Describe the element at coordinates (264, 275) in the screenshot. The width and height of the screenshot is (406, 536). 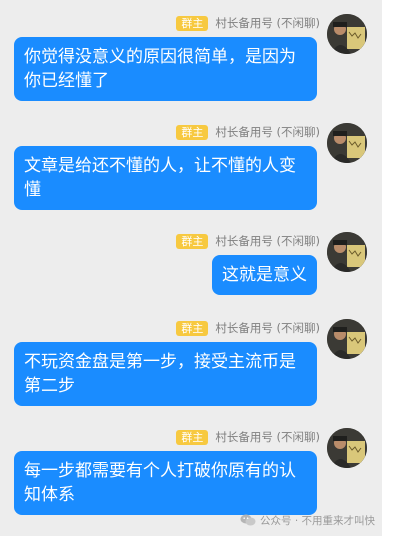
I see `message-bubble: 这就是意义` at that location.